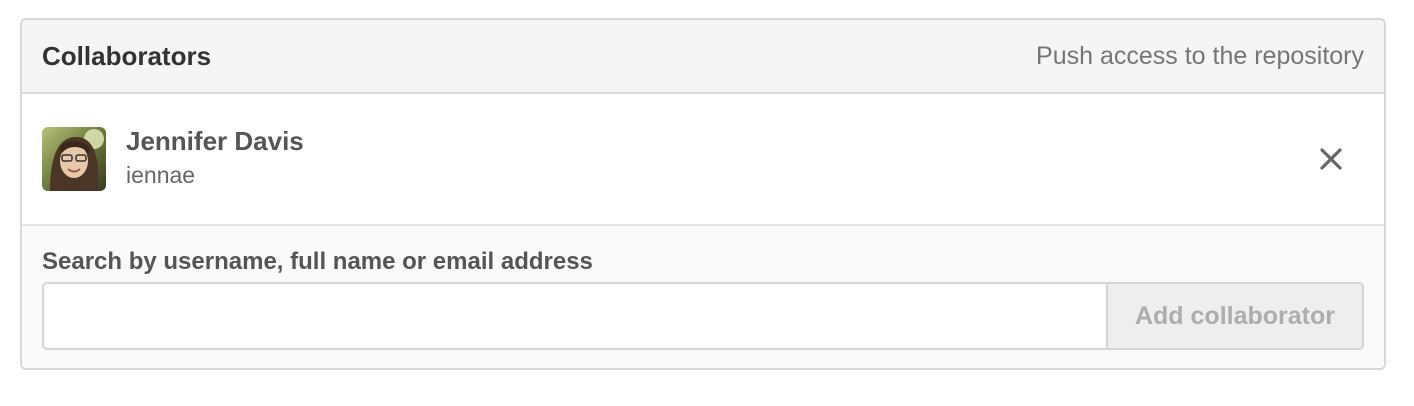 The width and height of the screenshot is (1414, 406). Describe the element at coordinates (127, 55) in the screenshot. I see `panel-title: Collaborators` at that location.